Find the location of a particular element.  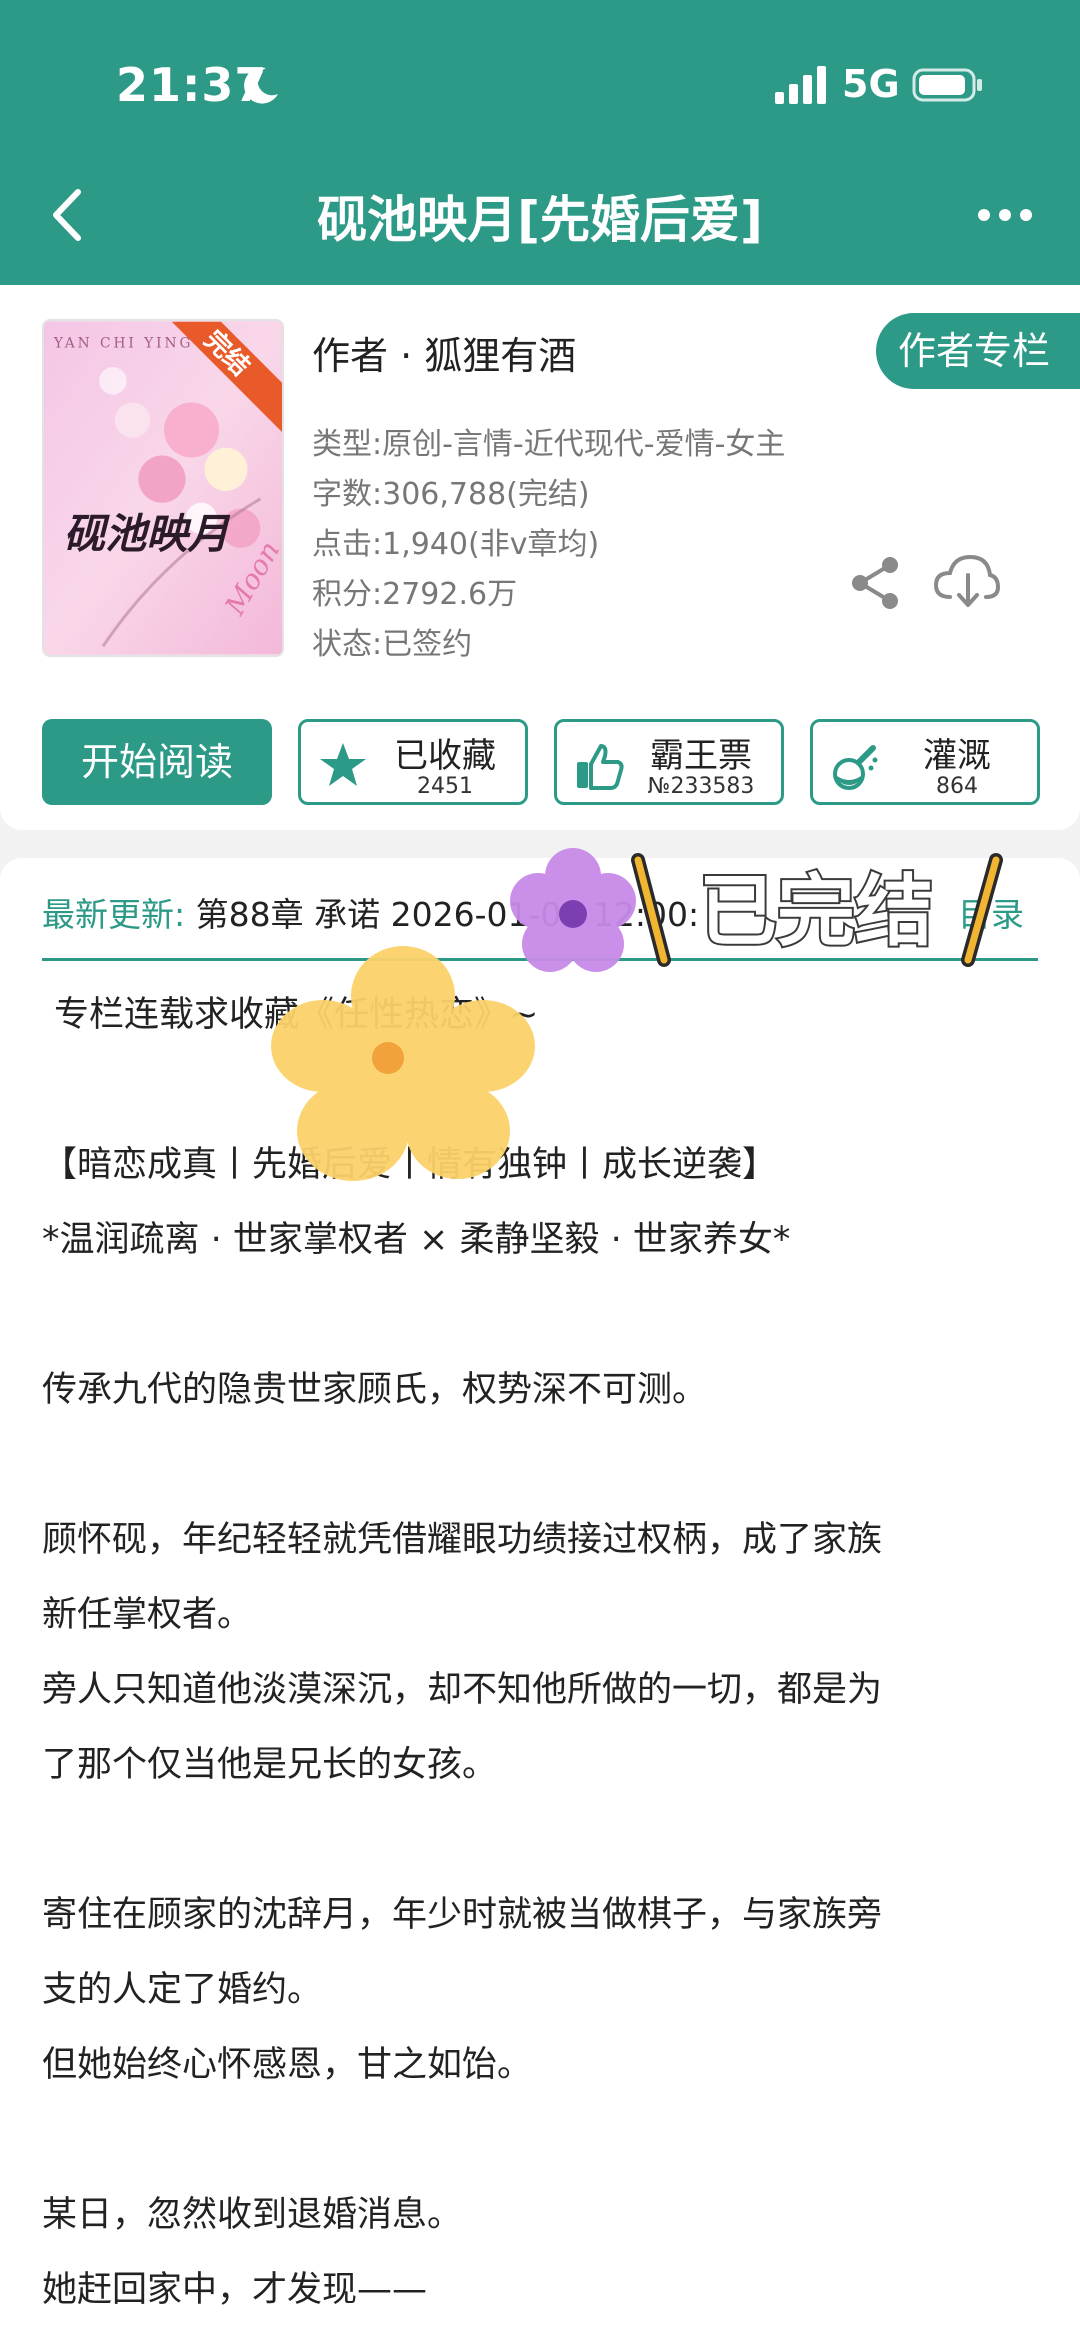

watering-flask-icon is located at coordinates (855, 767).